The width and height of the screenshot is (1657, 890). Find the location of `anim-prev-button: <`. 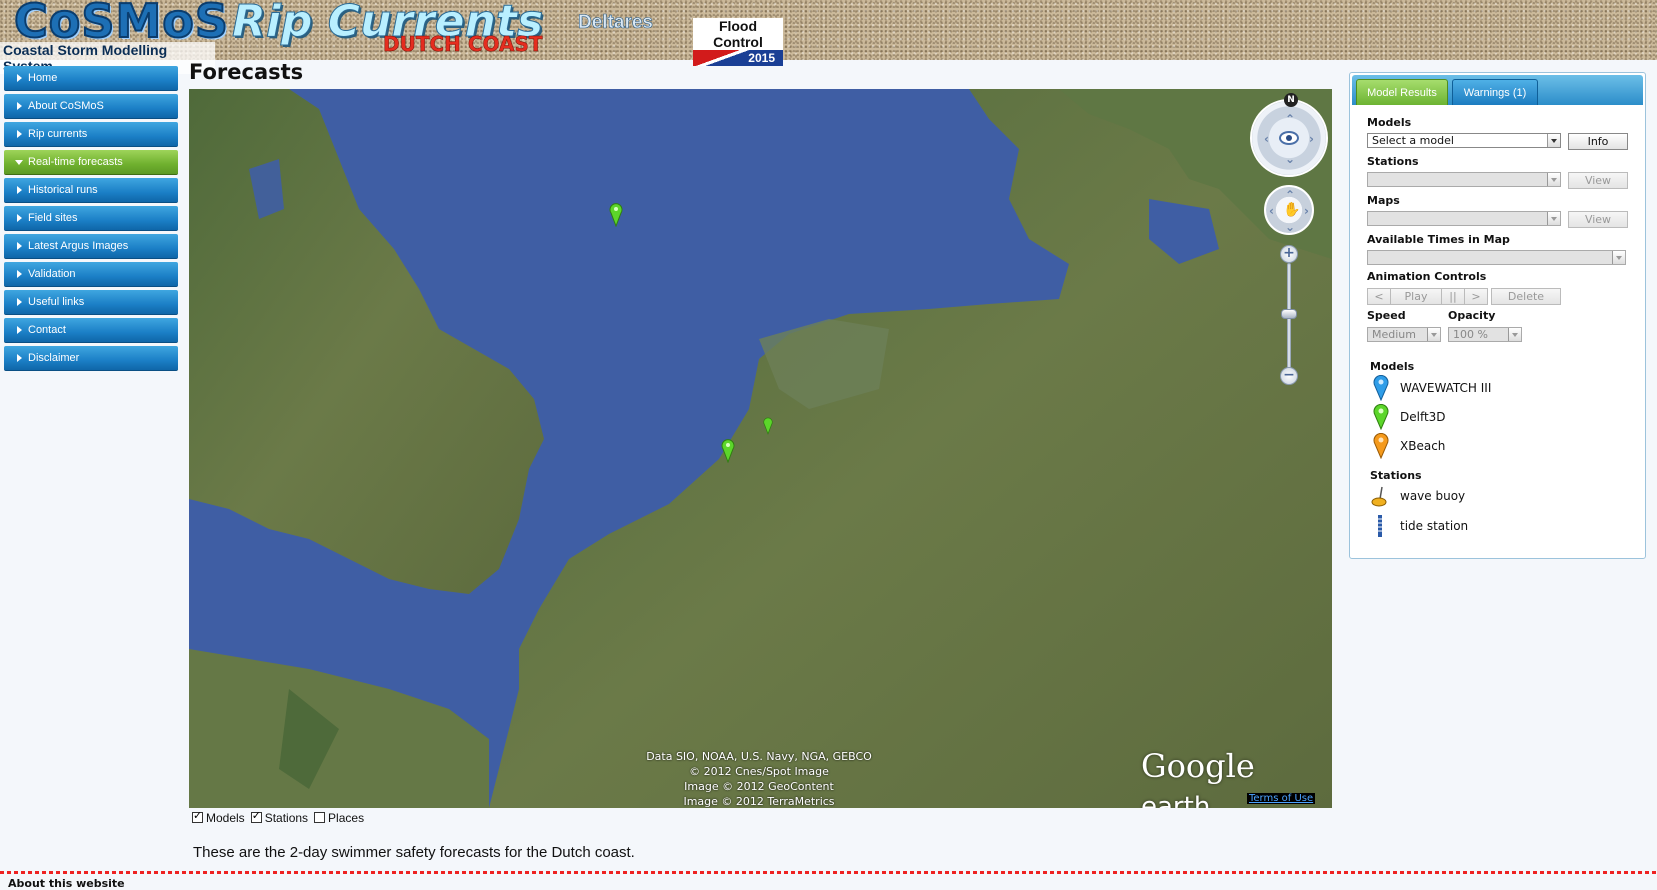

anim-prev-button: < is located at coordinates (1379, 296).